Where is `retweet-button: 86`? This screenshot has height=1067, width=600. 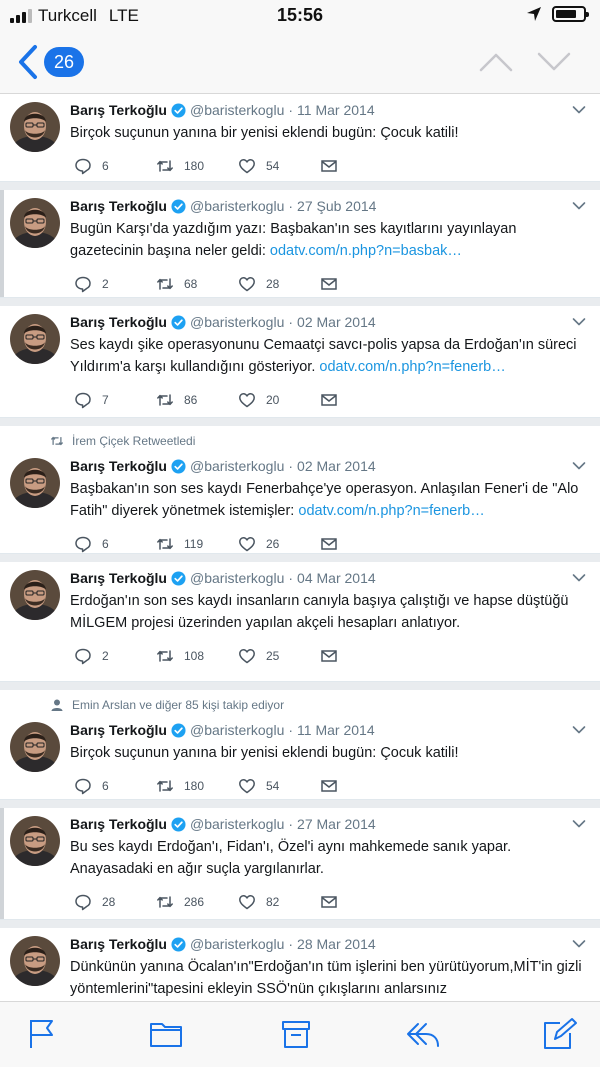
retweet-button: 86 is located at coordinates (197, 400).